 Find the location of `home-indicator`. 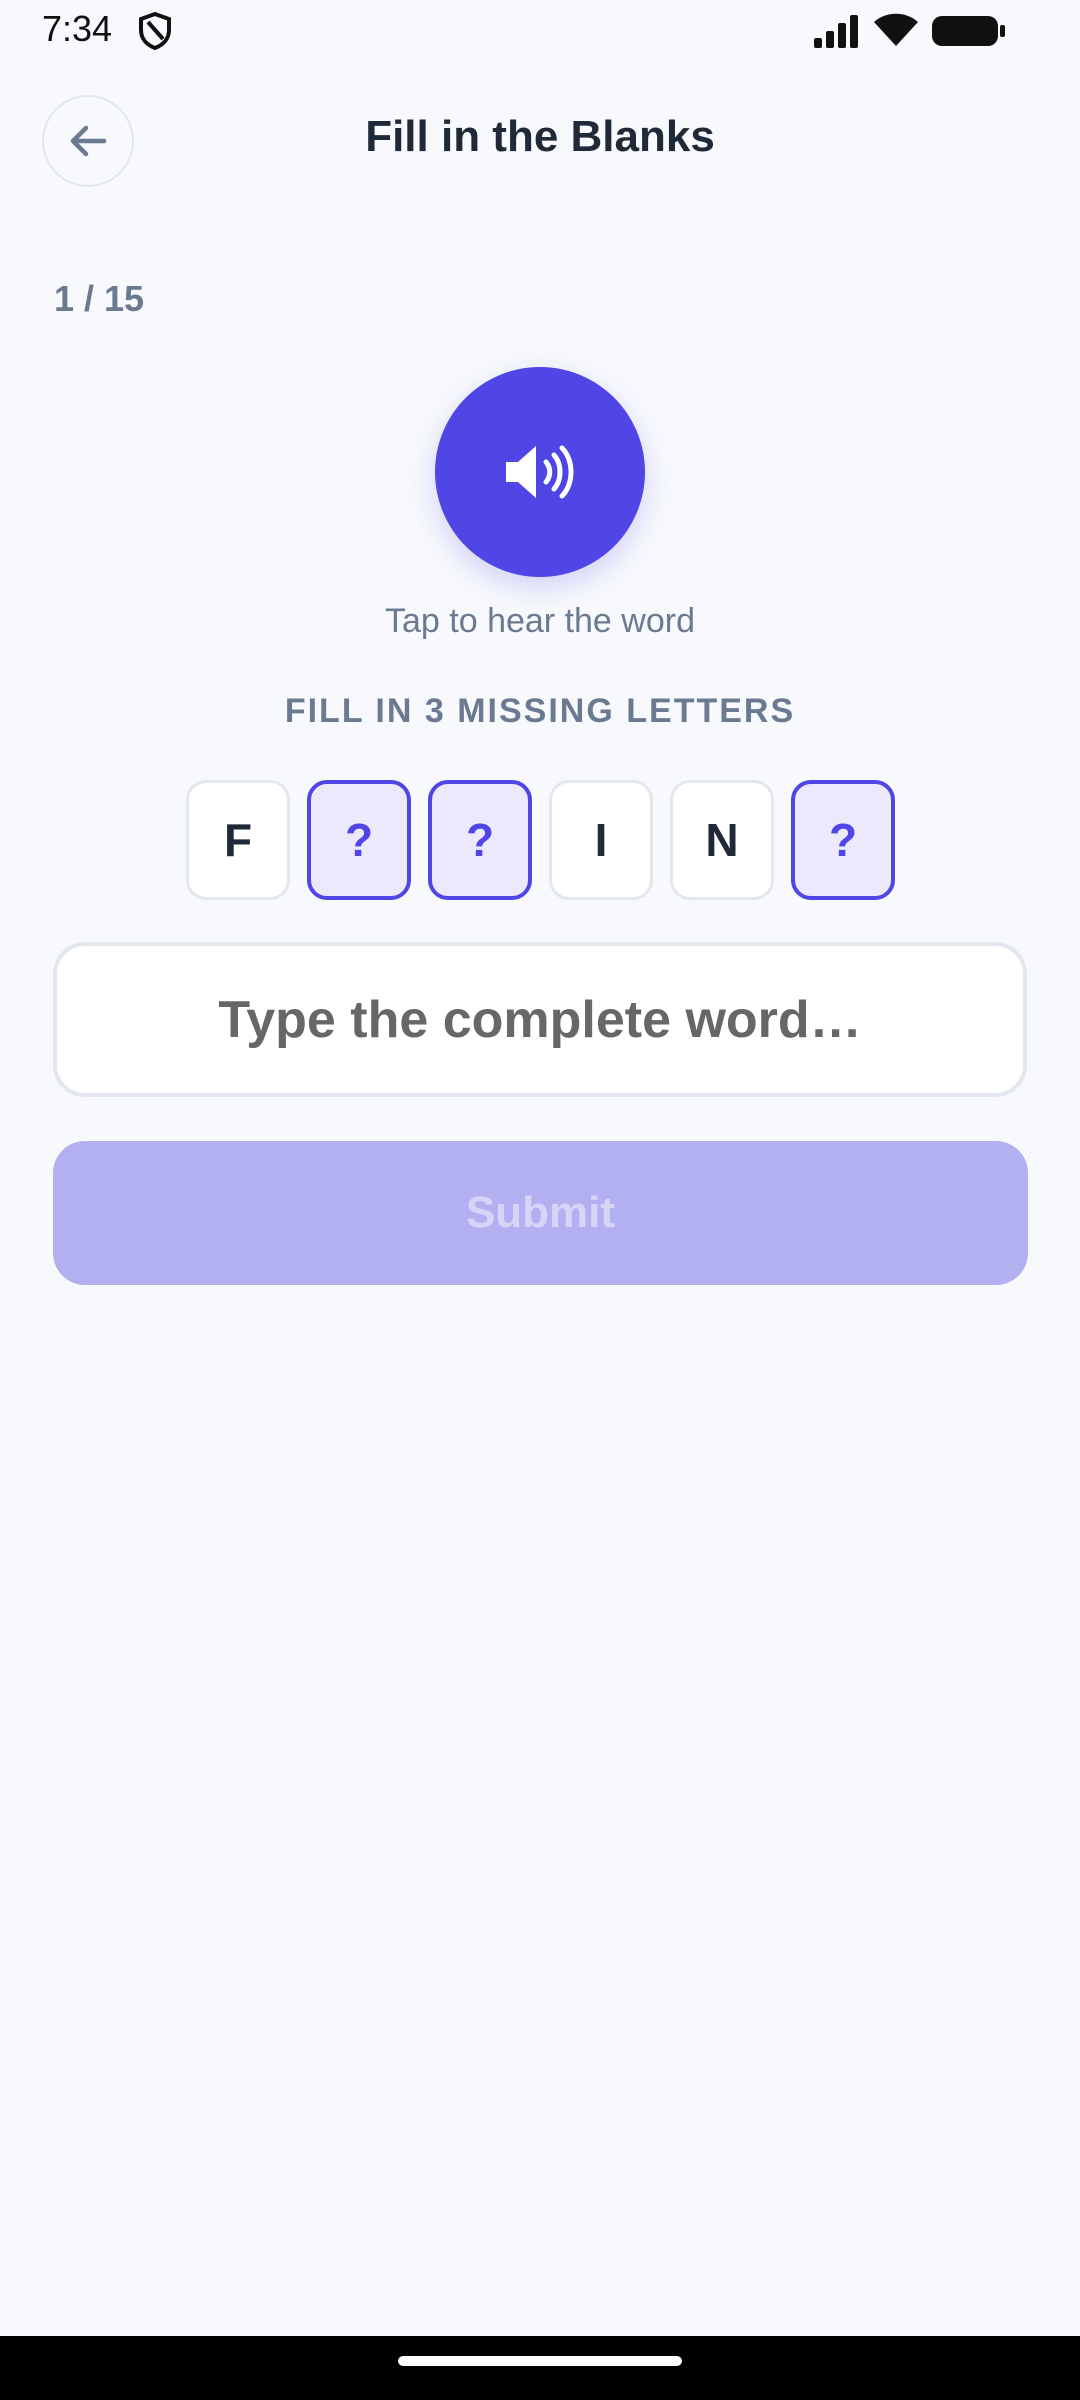

home-indicator is located at coordinates (540, 2361).